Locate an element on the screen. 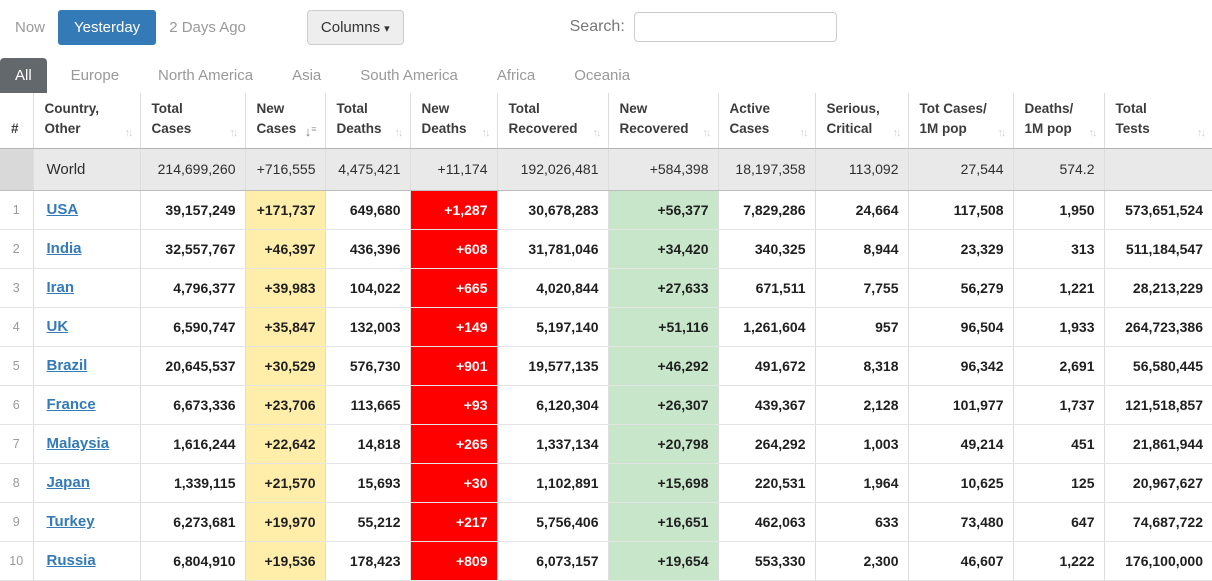 This screenshot has width=1212, height=581. cell-tot_cases_1m: 27,544 is located at coordinates (960, 169).